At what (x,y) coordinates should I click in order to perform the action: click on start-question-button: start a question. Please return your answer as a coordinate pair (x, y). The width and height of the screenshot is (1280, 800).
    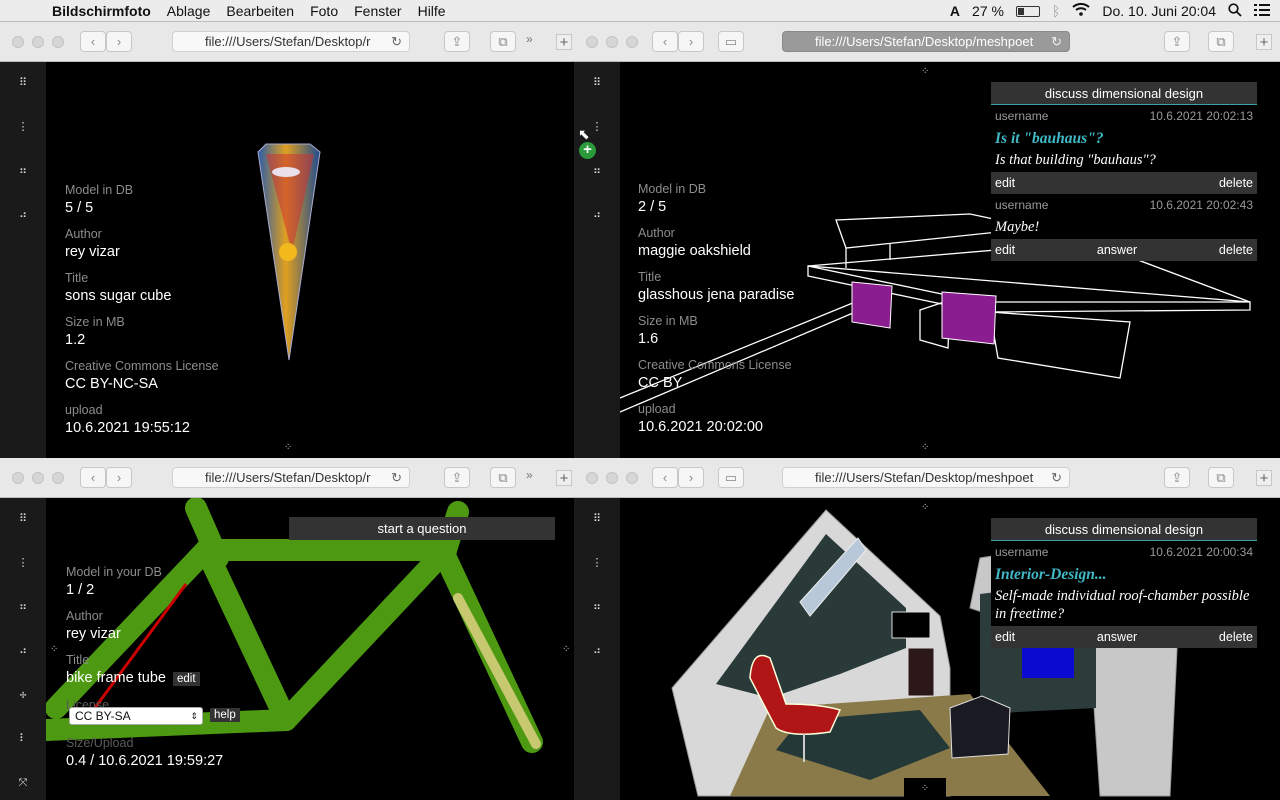
    Looking at the image, I should click on (422, 528).